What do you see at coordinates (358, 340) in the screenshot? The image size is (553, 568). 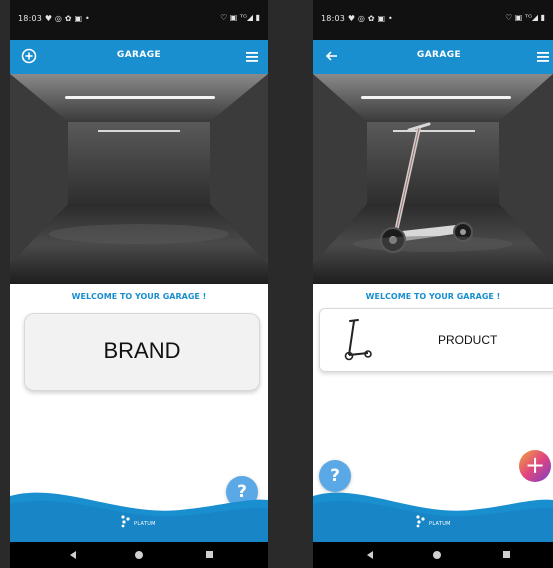 I see `scooter-thumbnail` at bounding box center [358, 340].